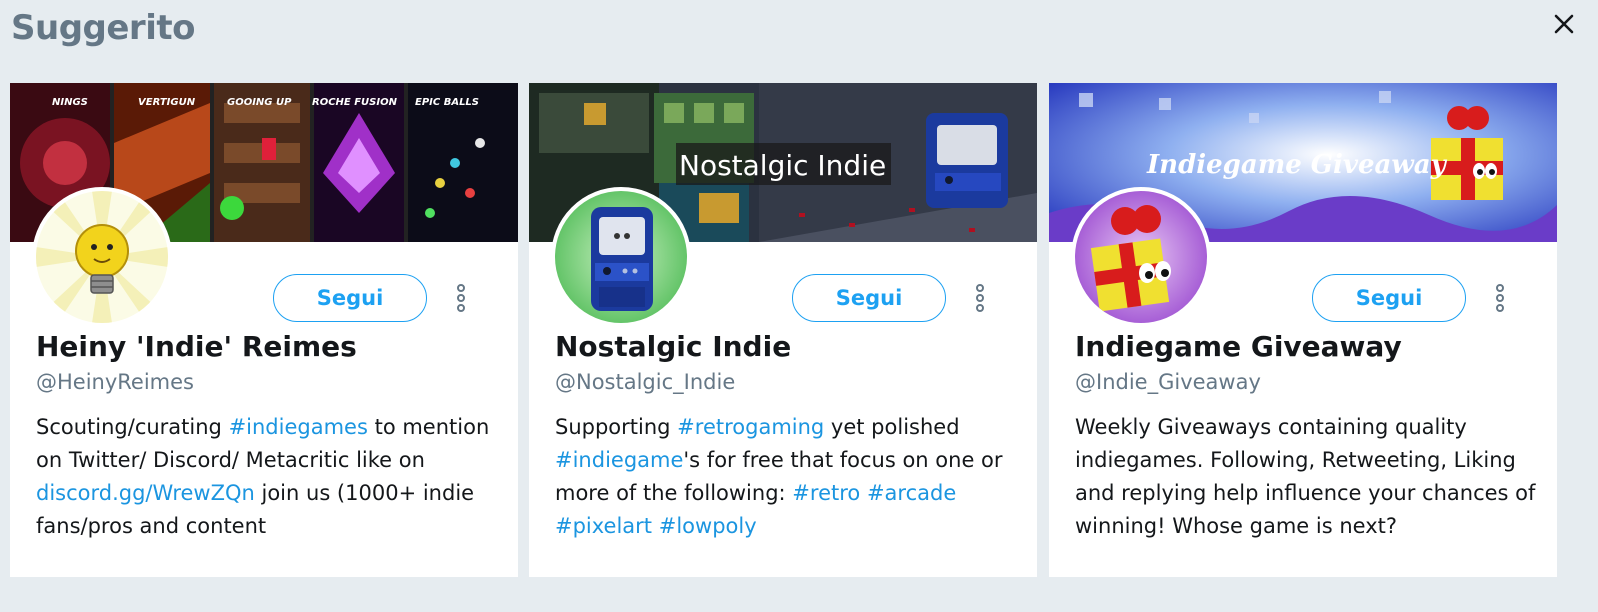  I want to click on banner-title: Indiegame Giveaway, so click(1297, 165).